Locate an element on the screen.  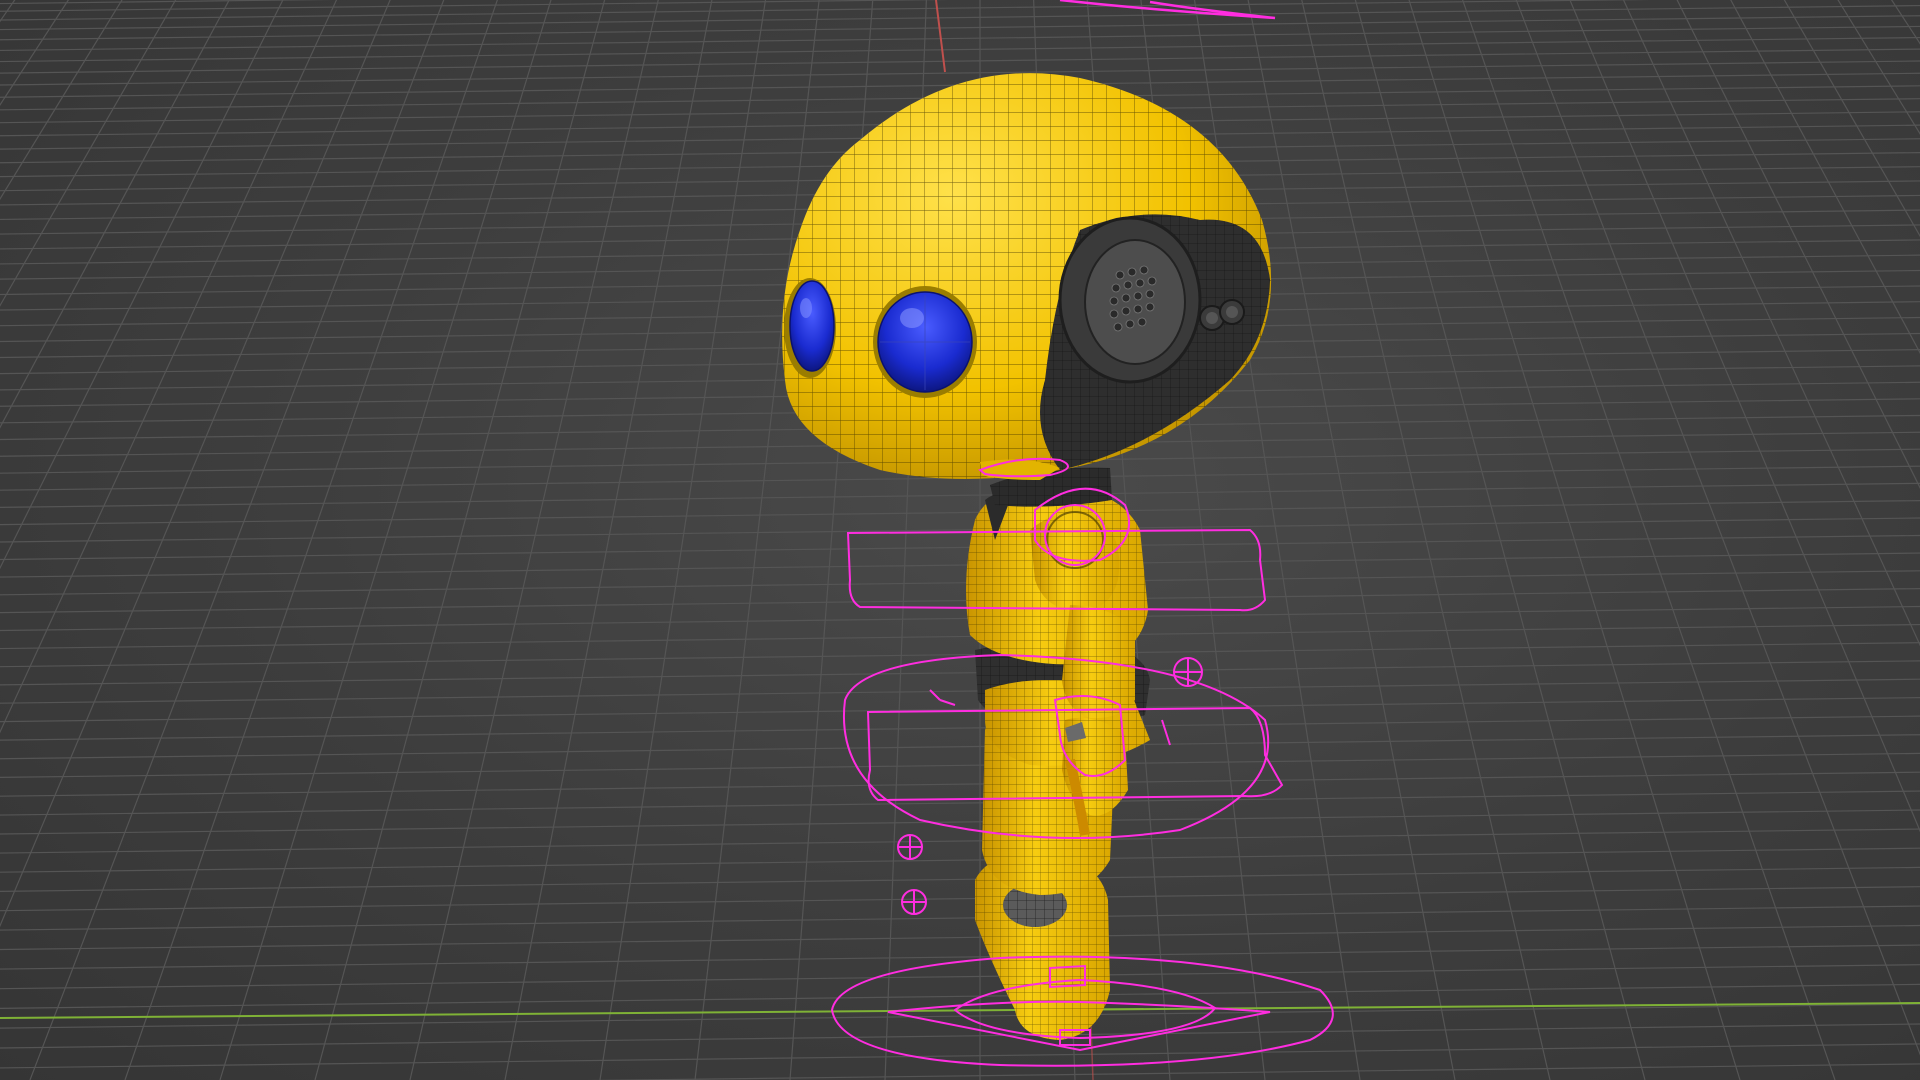
rig-pivot-knee is located at coordinates (910, 847).